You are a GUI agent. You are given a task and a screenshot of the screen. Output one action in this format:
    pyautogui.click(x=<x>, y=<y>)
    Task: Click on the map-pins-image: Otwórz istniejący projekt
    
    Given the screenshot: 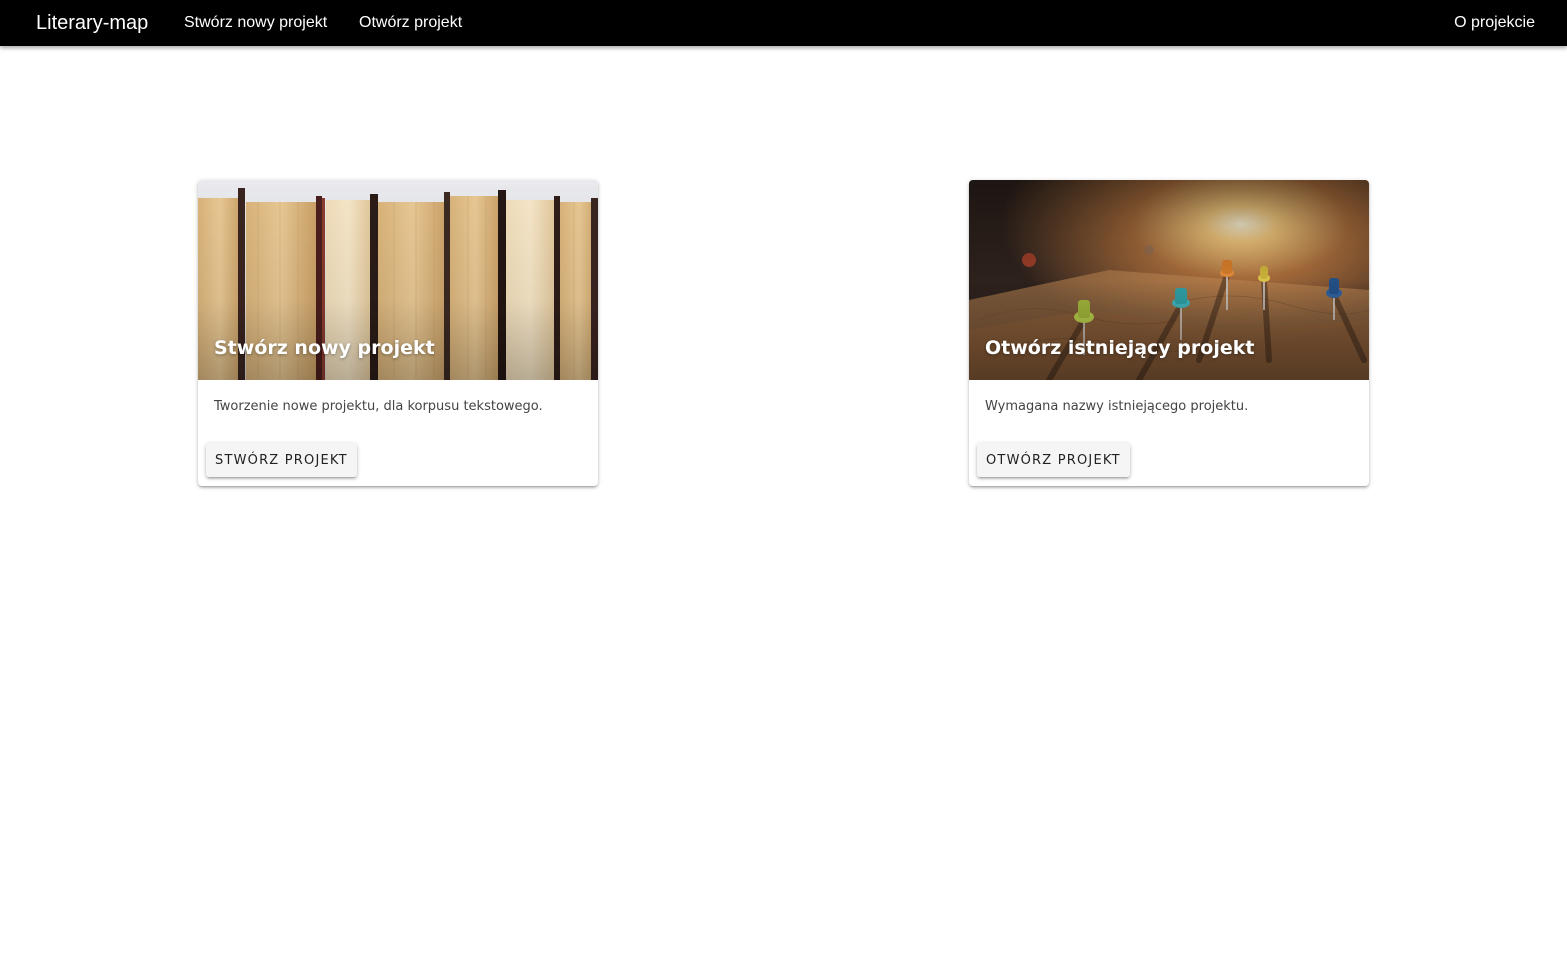 What is the action you would take?
    pyautogui.click(x=1169, y=280)
    